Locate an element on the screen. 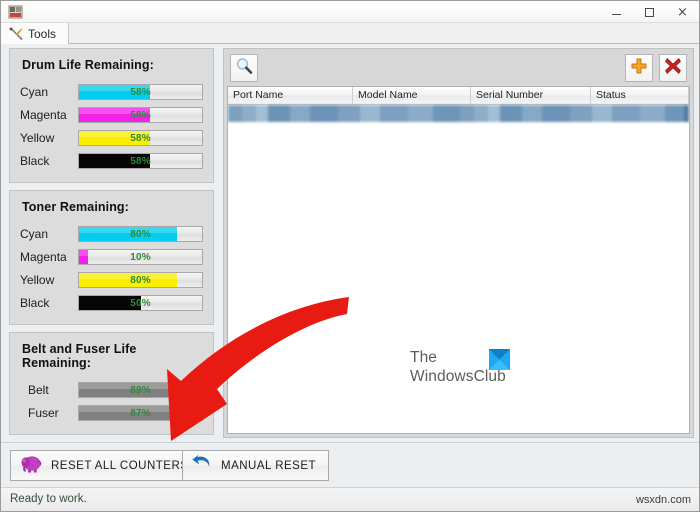  undo-arrow-icon is located at coordinates (202, 465).